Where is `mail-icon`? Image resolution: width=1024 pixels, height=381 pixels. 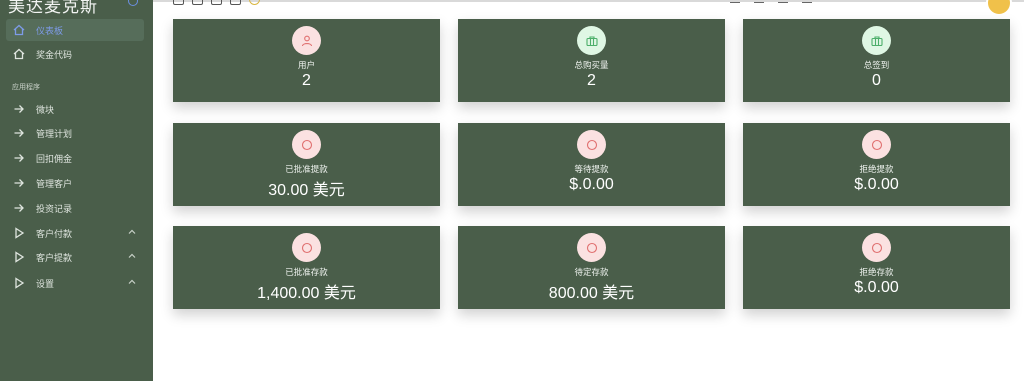
mail-icon is located at coordinates (216, 2).